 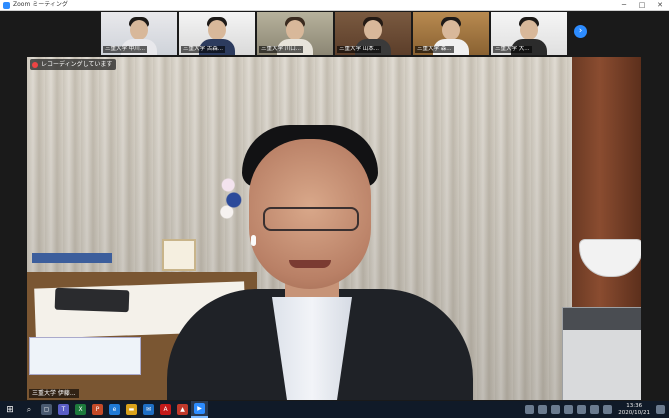 I want to click on printer, so click(x=601, y=353).